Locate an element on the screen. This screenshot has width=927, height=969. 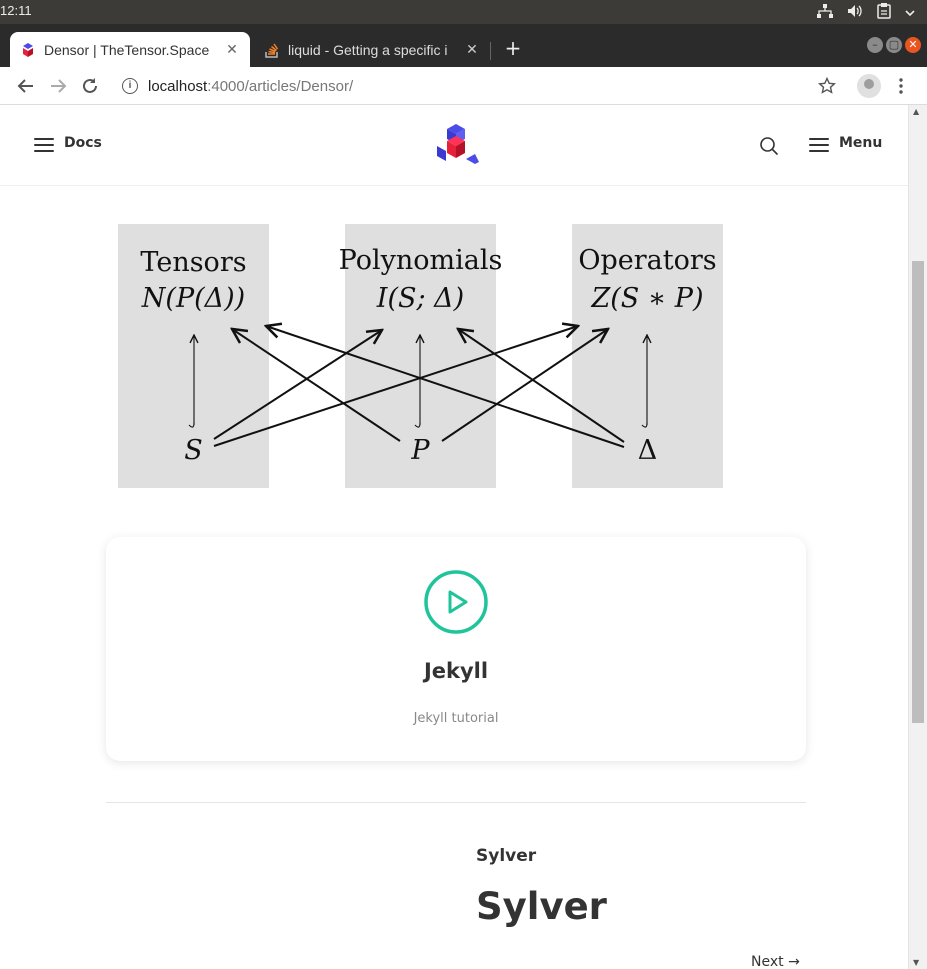
more-menu-icon is located at coordinates (901, 86).